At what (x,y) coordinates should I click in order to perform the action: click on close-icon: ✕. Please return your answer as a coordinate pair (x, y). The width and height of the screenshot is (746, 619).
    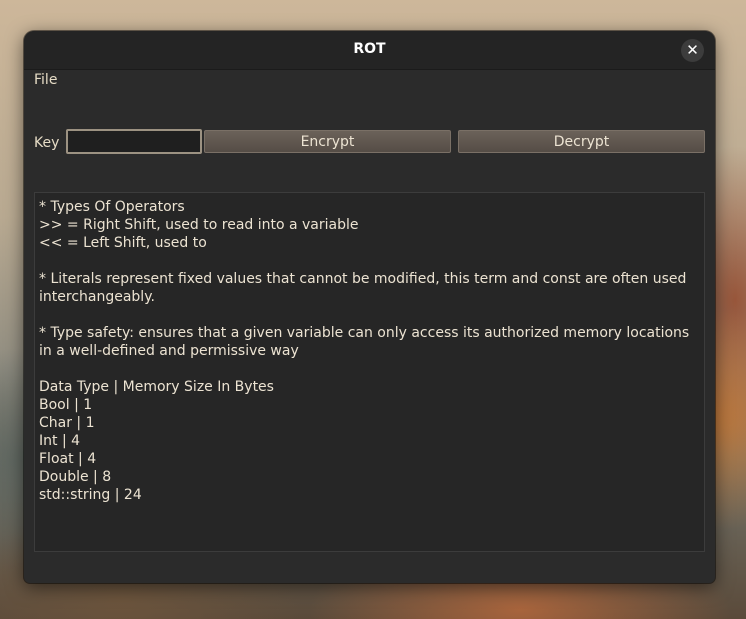
    Looking at the image, I should click on (692, 50).